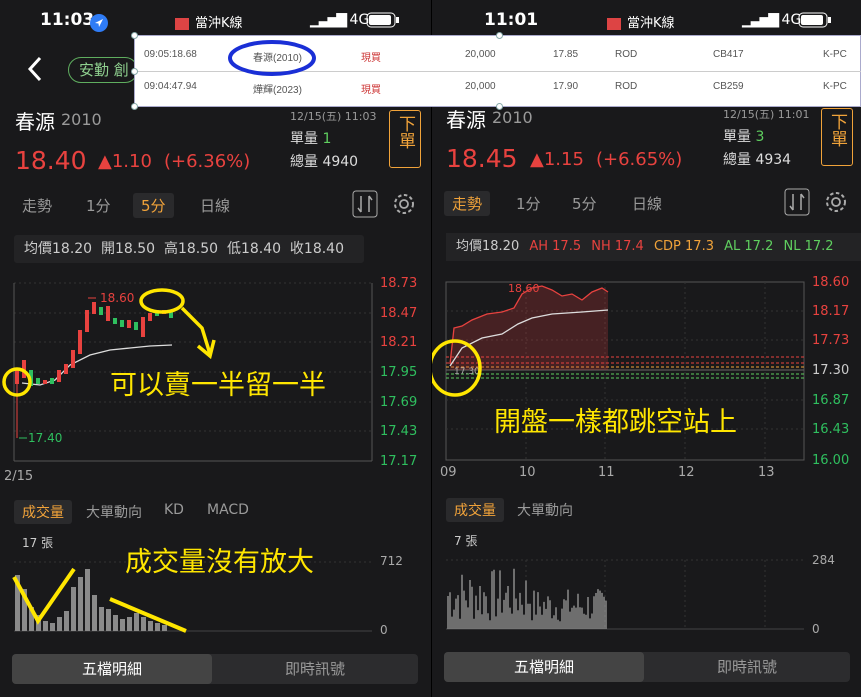 This screenshot has height=697, width=861. I want to click on order-time: 09:05:18.68, so click(170, 54).